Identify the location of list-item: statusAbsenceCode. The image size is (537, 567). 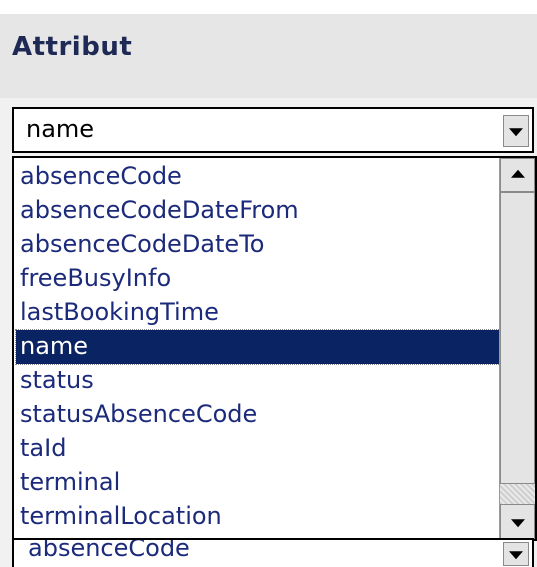
(258, 415).